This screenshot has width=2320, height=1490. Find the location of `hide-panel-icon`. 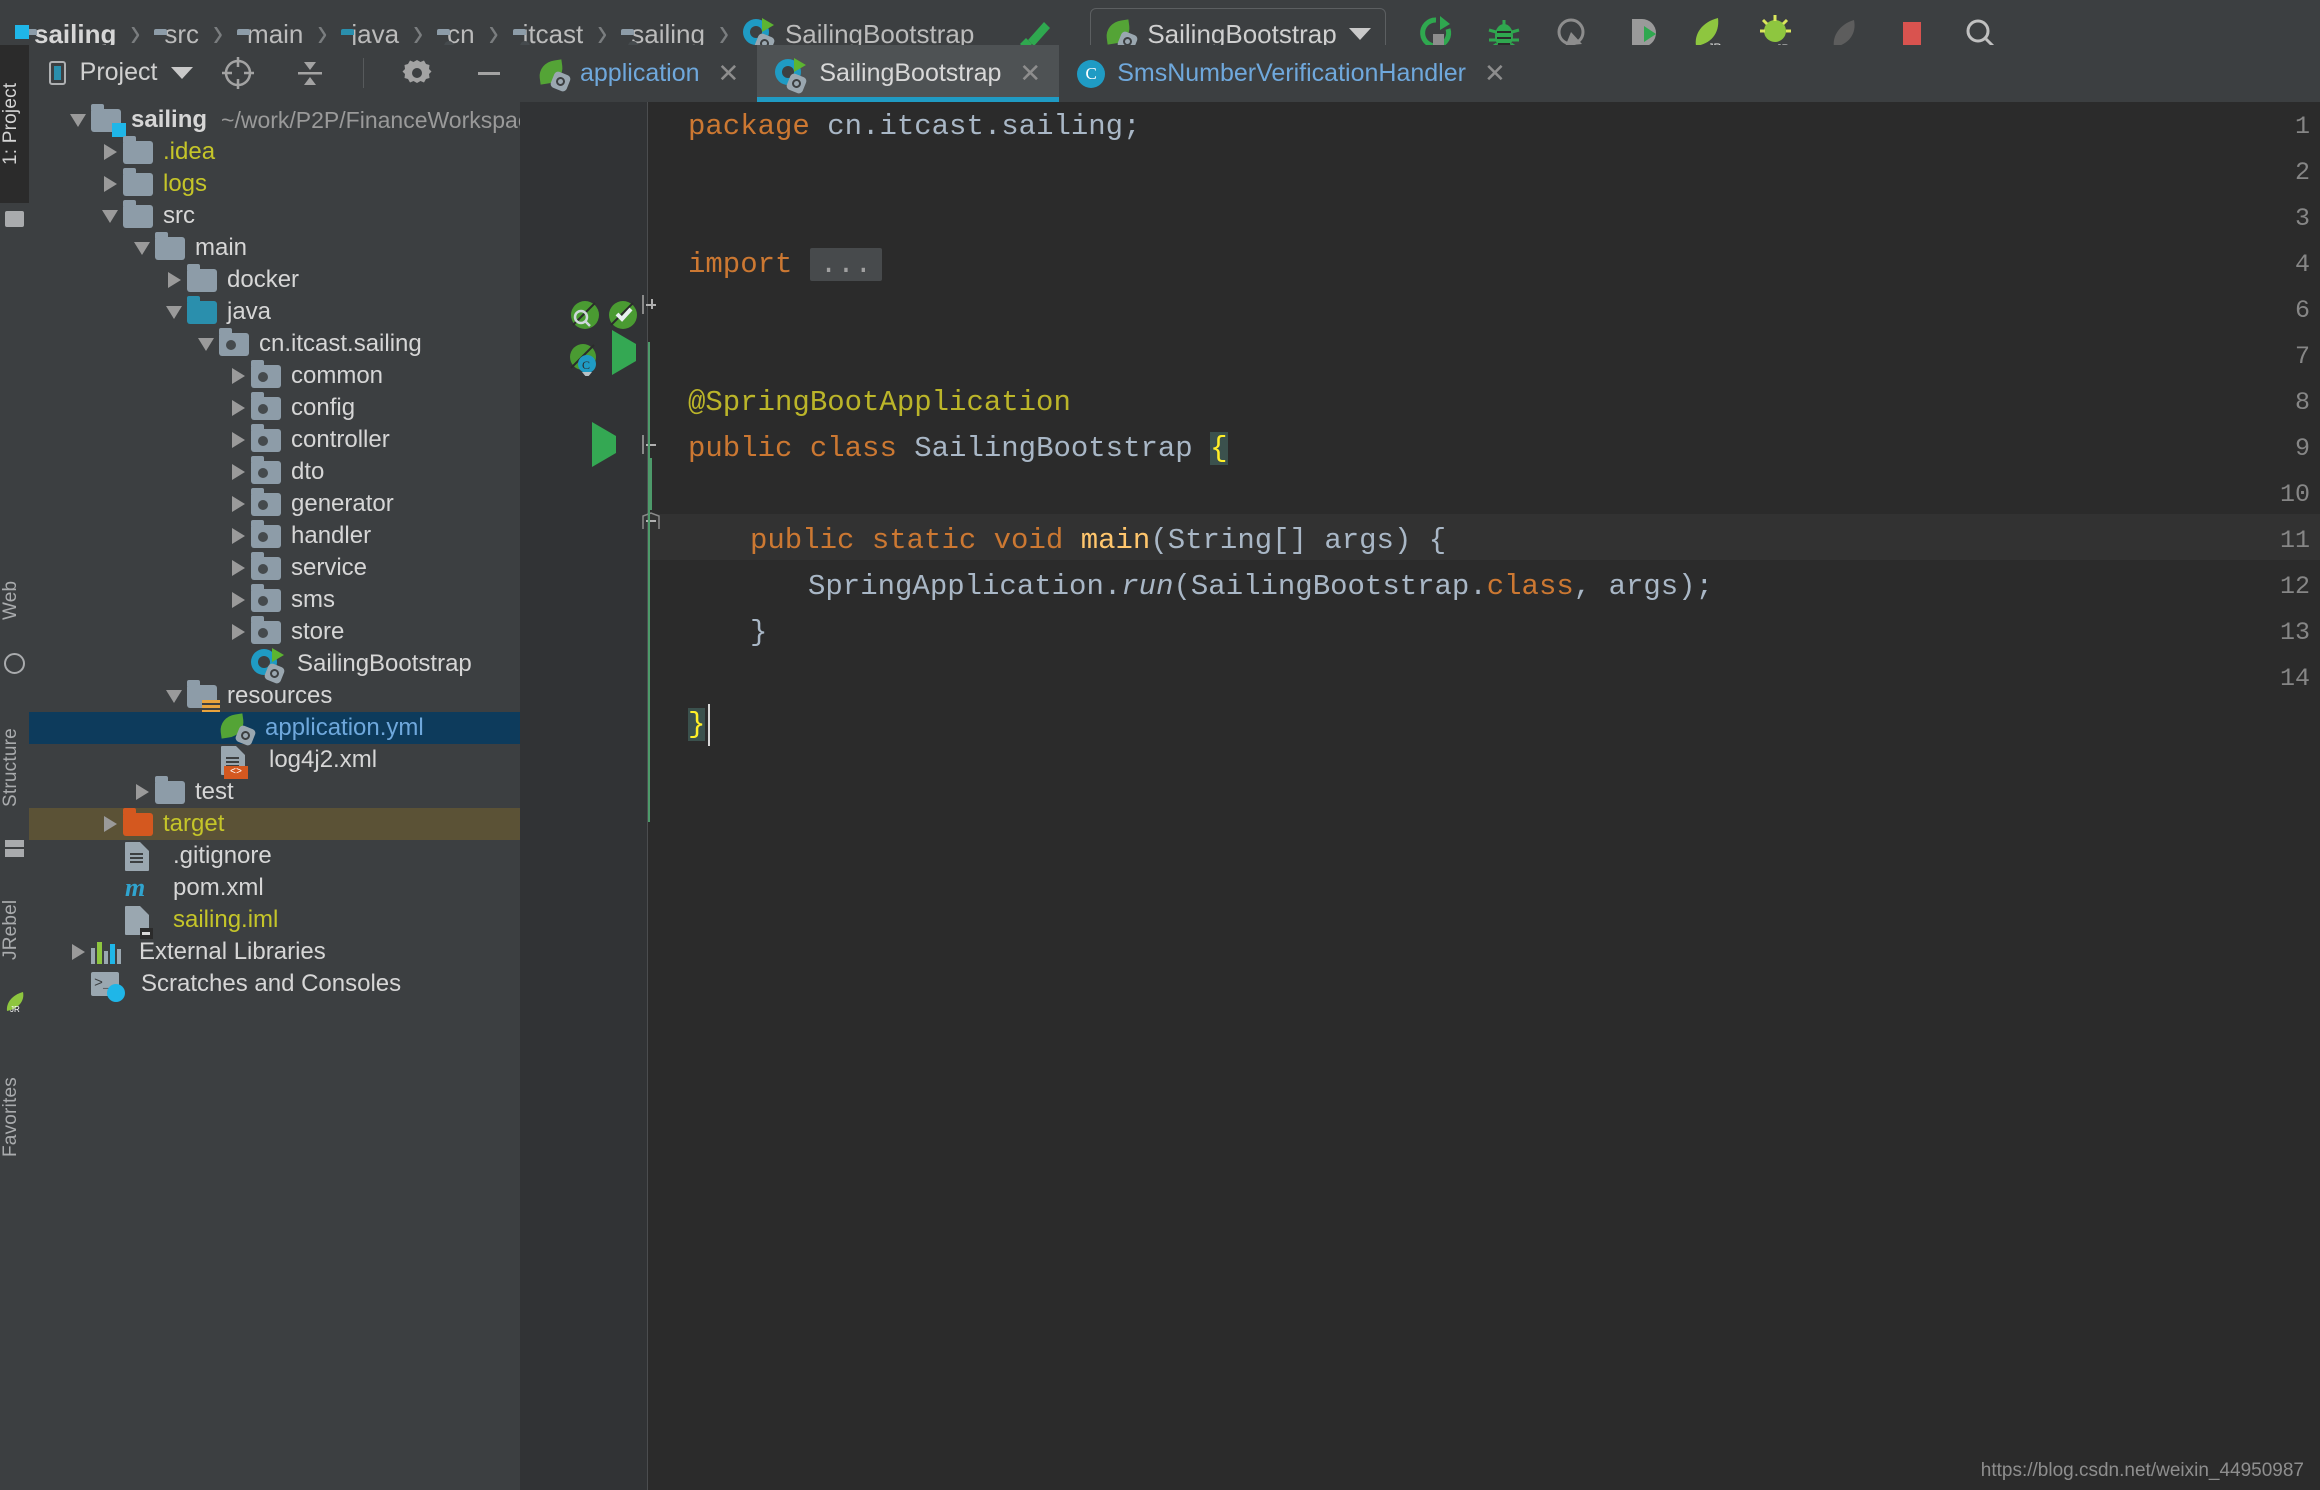

hide-panel-icon is located at coordinates (489, 73).